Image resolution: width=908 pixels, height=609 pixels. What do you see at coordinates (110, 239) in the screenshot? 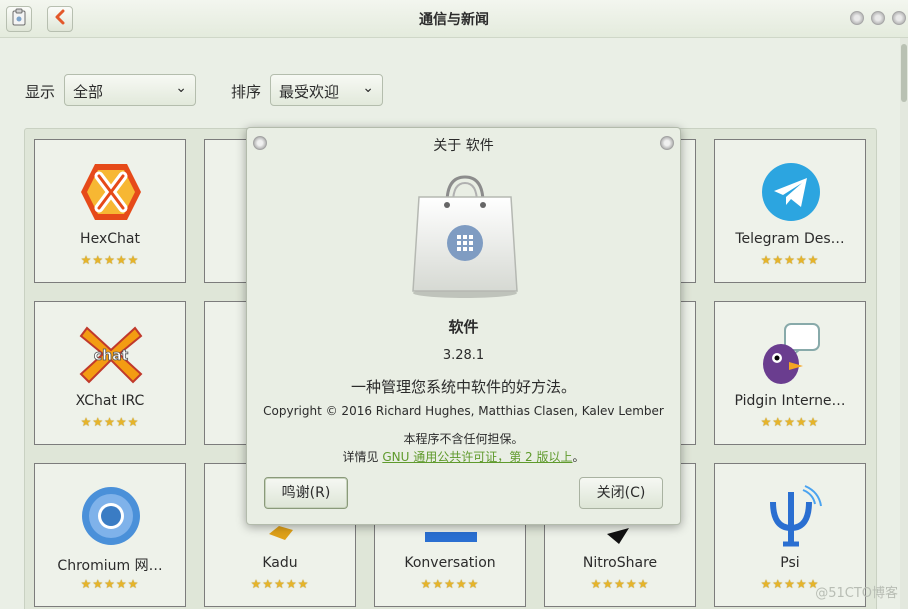
I see `app-name: HexChat` at bounding box center [110, 239].